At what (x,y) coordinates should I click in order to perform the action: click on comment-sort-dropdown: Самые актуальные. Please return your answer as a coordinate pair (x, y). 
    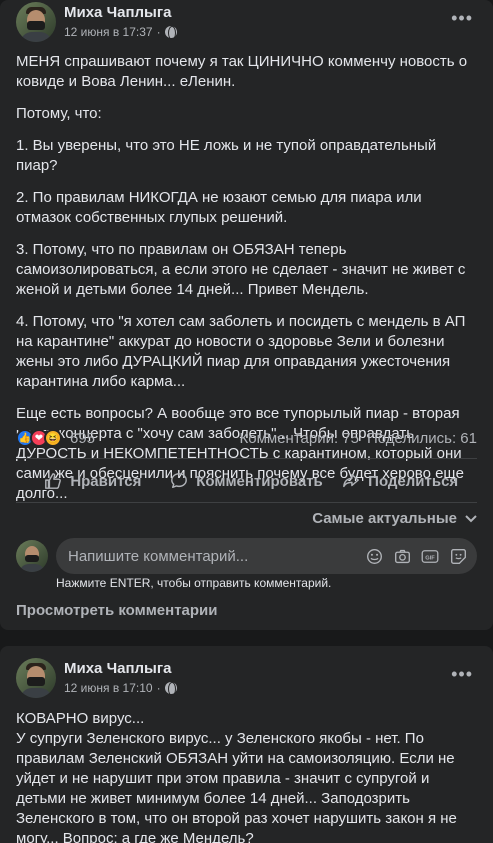
    Looking at the image, I should click on (394, 518).